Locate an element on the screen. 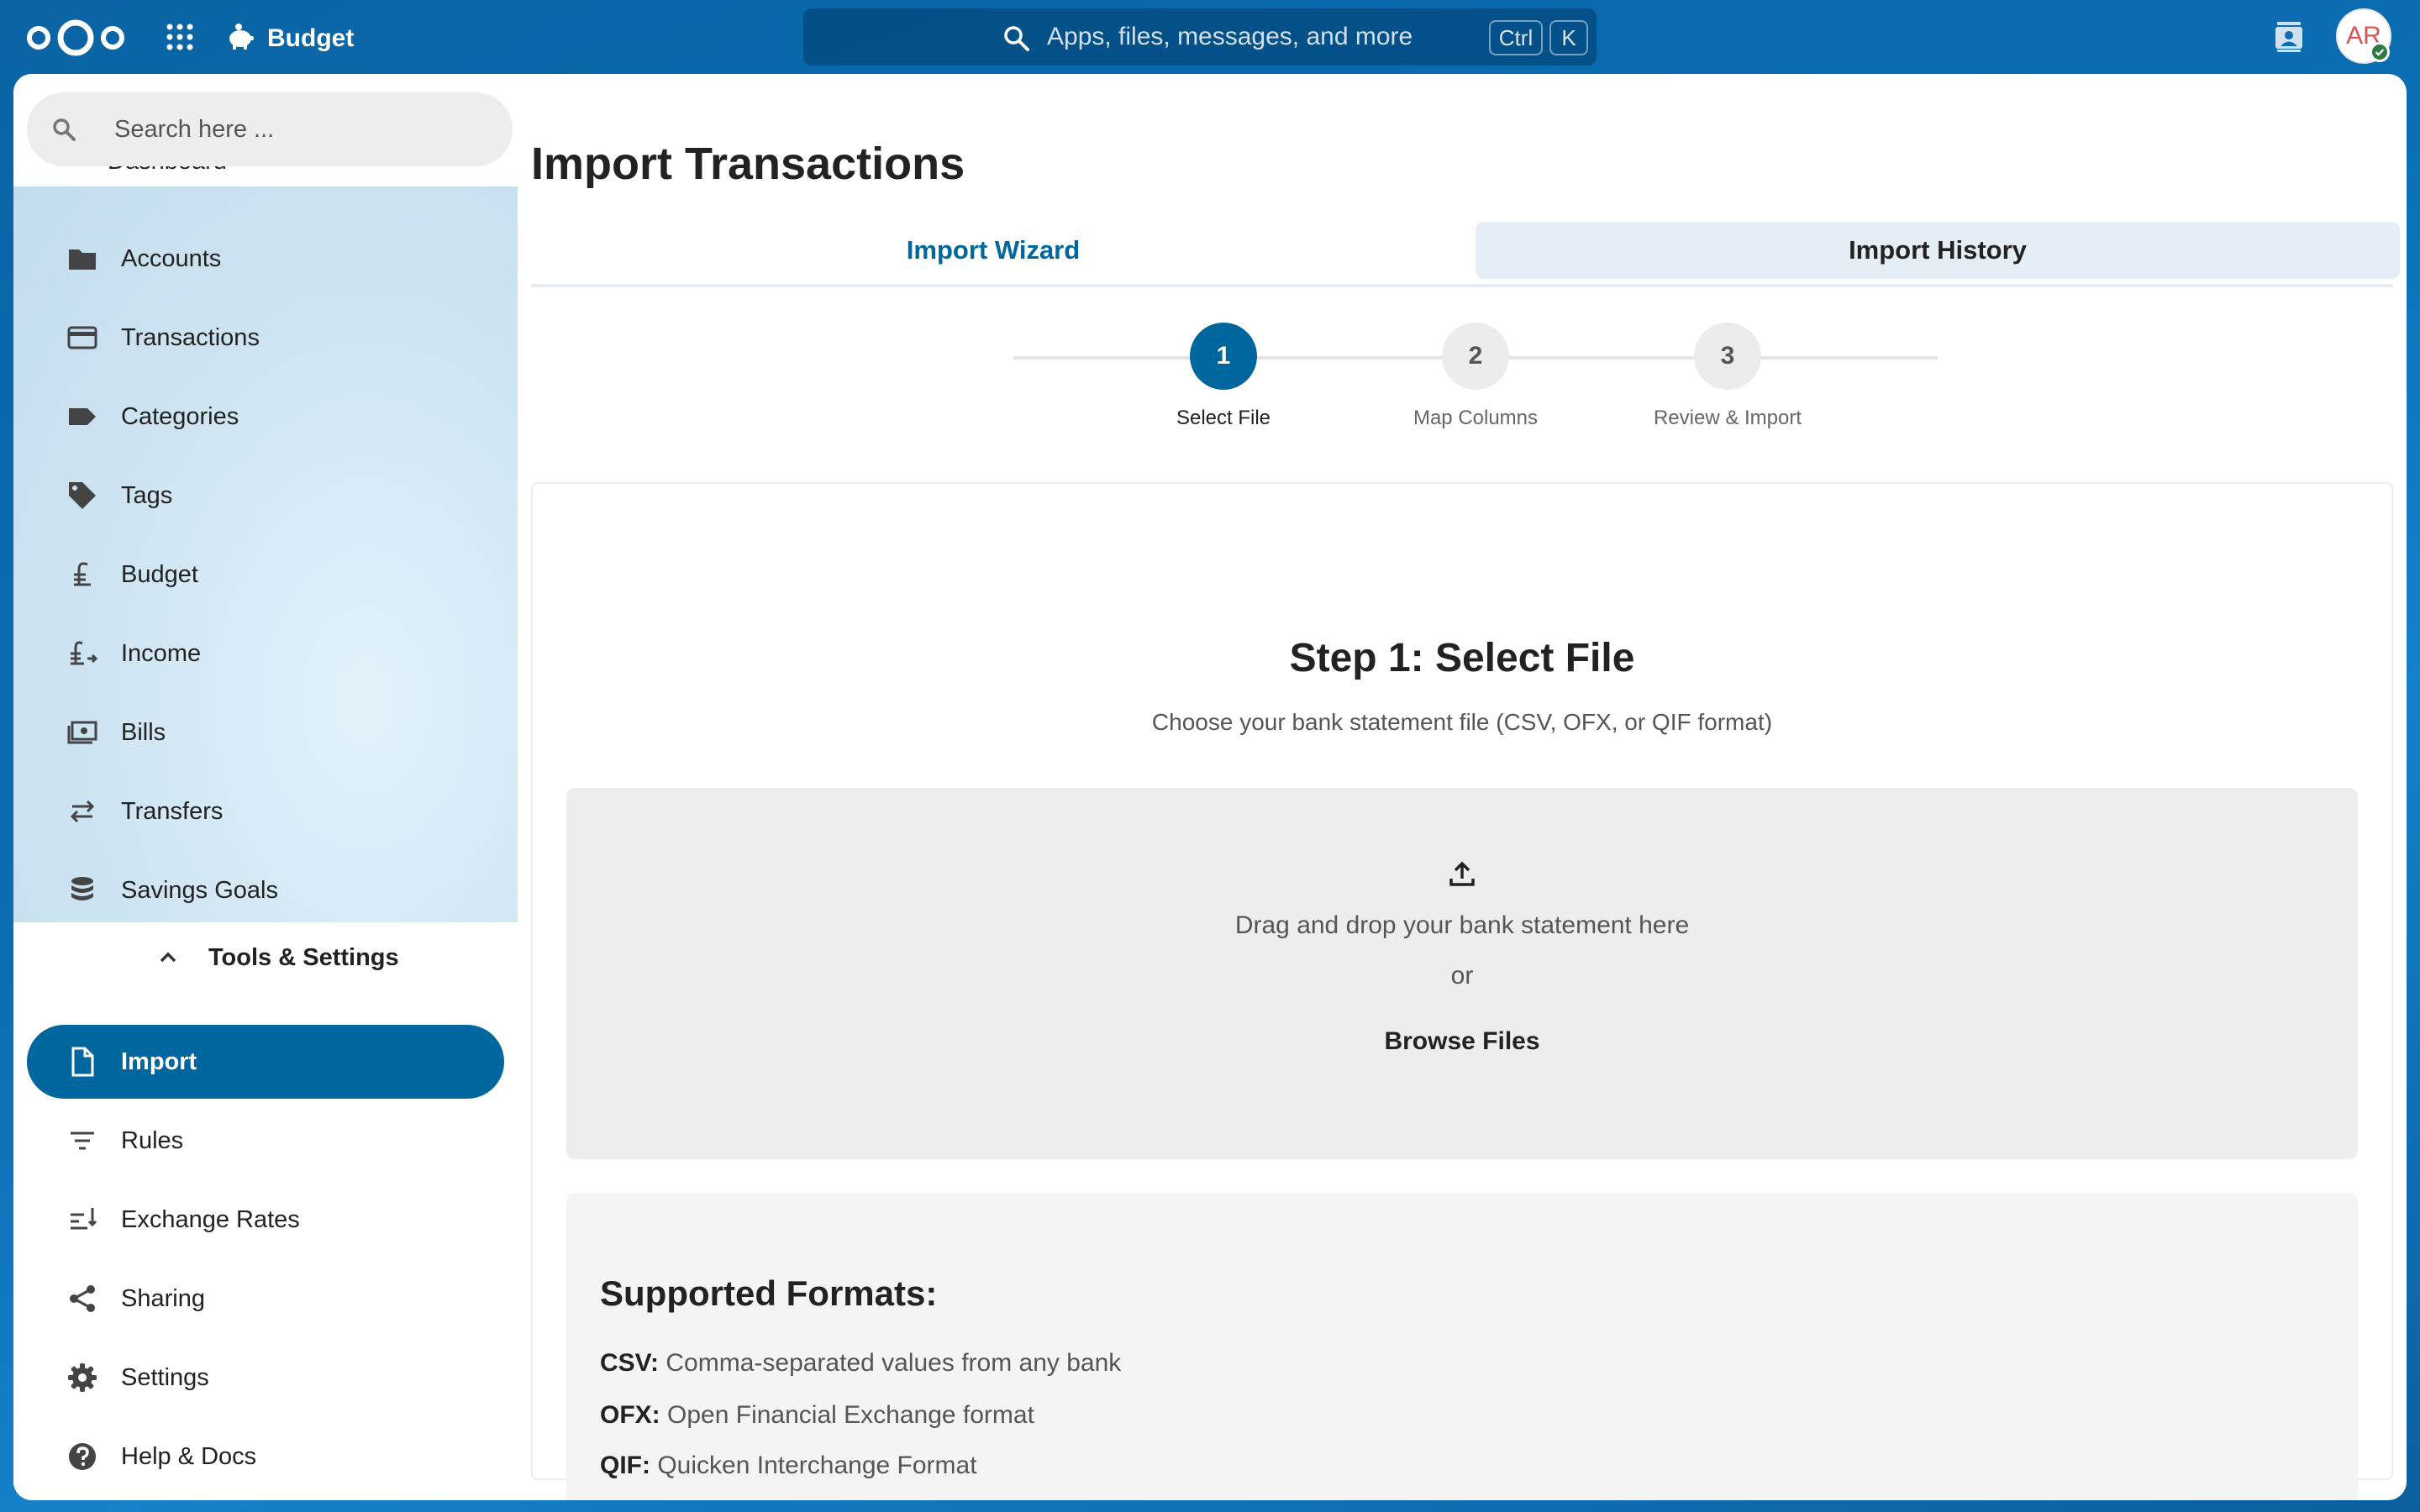 The height and width of the screenshot is (1512, 2420). dropzone-or: or is located at coordinates (1462, 976).